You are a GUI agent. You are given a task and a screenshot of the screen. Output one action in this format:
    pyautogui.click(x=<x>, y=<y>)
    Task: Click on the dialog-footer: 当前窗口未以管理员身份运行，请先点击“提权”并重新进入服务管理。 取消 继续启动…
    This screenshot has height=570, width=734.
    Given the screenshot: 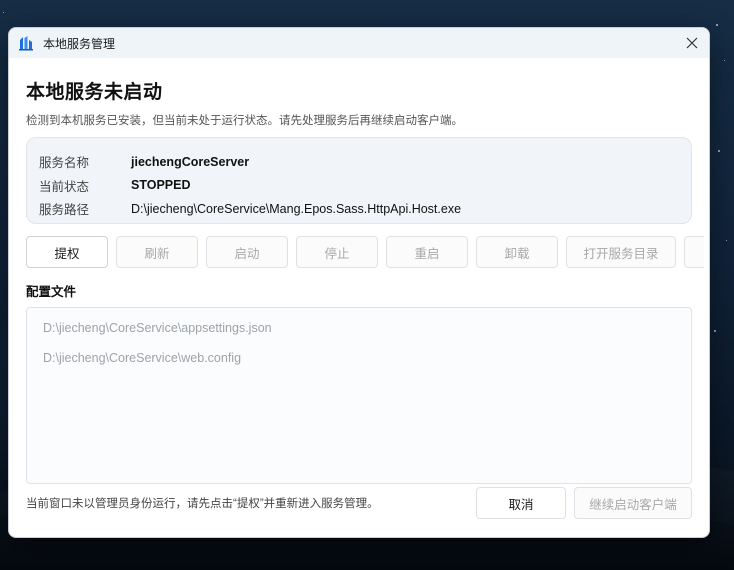 What is the action you would take?
    pyautogui.click(x=359, y=503)
    